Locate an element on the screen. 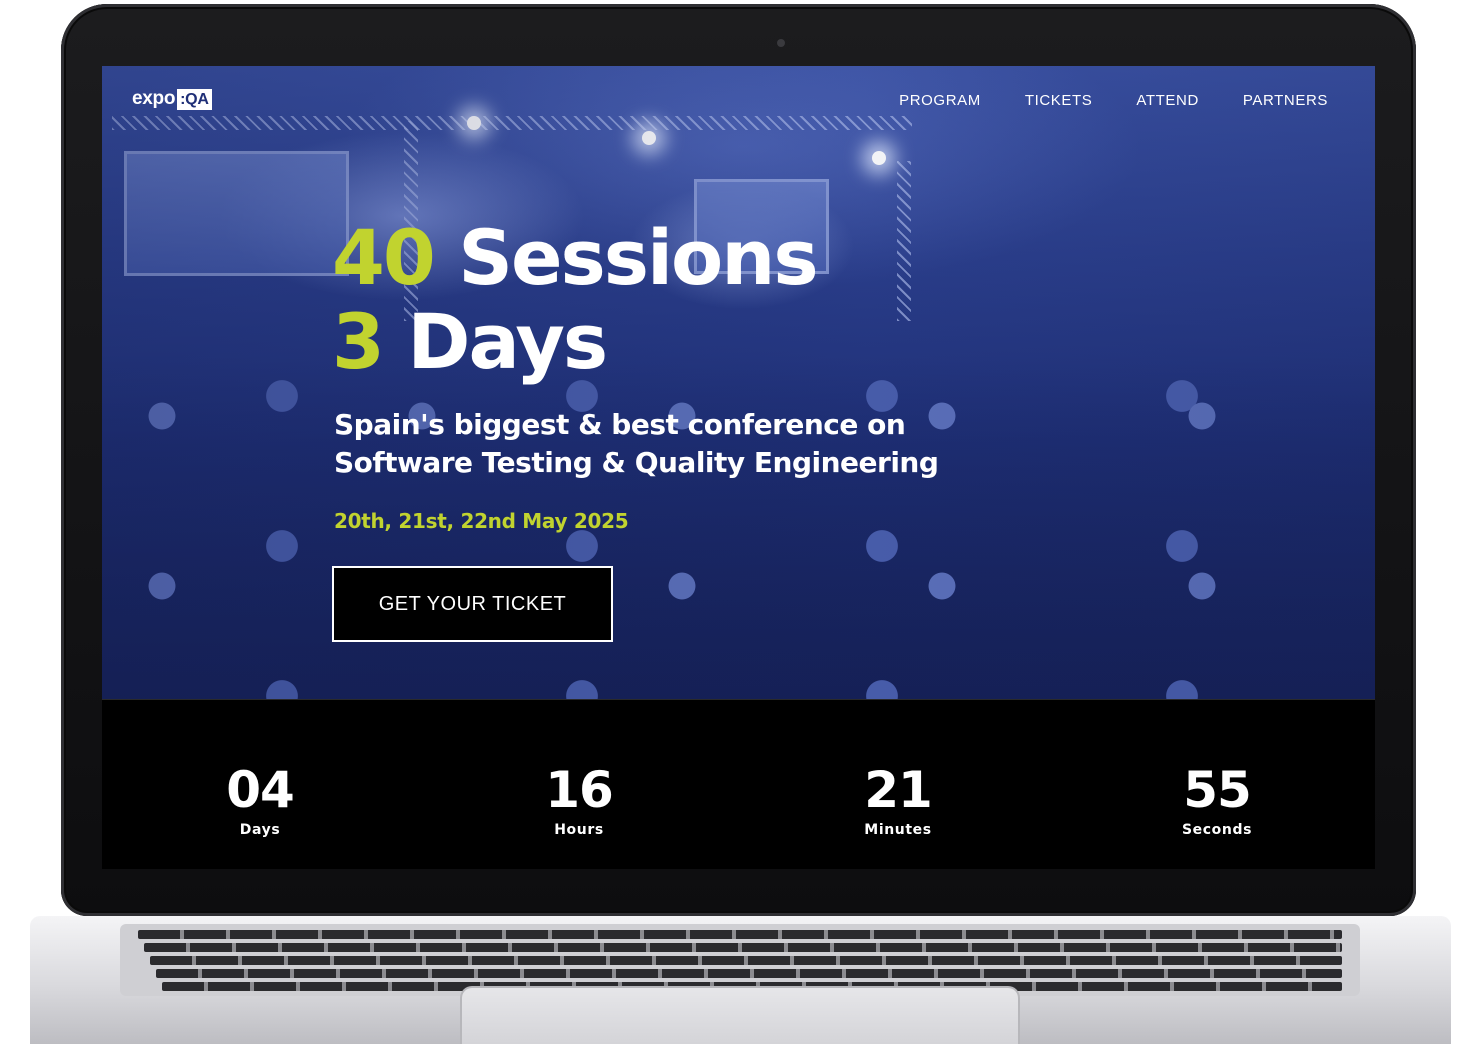  countdown-label: Hours is located at coordinates (579, 830).